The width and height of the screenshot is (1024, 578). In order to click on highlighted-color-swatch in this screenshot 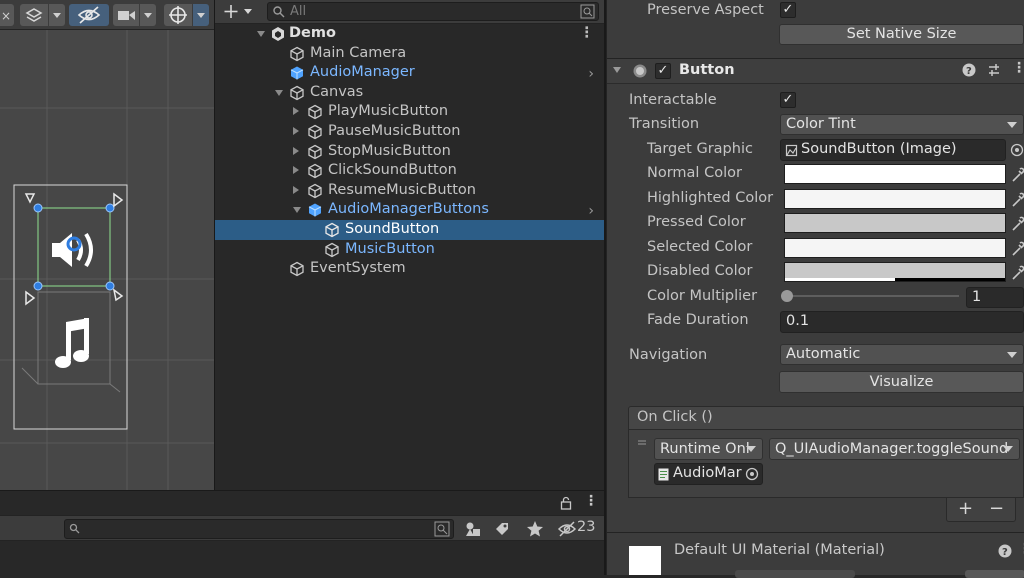, I will do `click(895, 199)`.